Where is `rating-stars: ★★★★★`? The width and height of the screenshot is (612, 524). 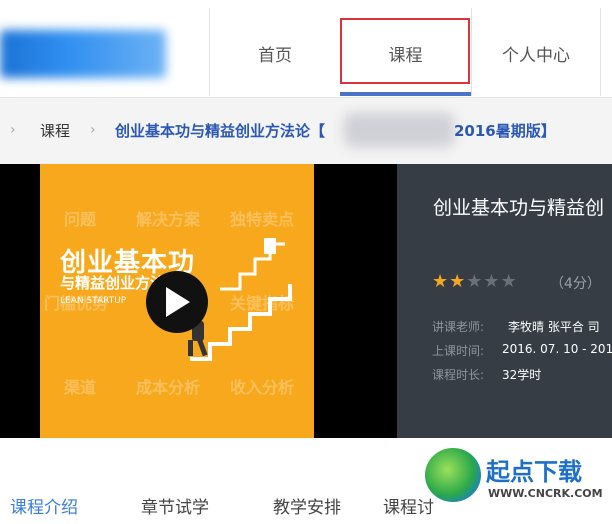
rating-stars: ★★★★★ is located at coordinates (475, 281).